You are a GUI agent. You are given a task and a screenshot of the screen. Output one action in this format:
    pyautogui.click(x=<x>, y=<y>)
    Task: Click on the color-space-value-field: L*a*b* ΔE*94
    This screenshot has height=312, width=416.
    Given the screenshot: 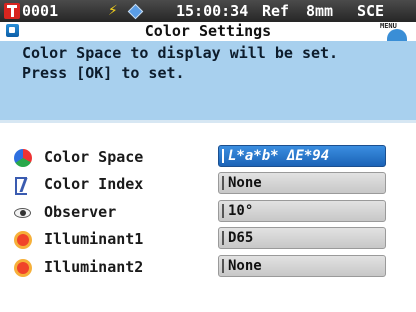 What is the action you would take?
    pyautogui.click(x=302, y=156)
    